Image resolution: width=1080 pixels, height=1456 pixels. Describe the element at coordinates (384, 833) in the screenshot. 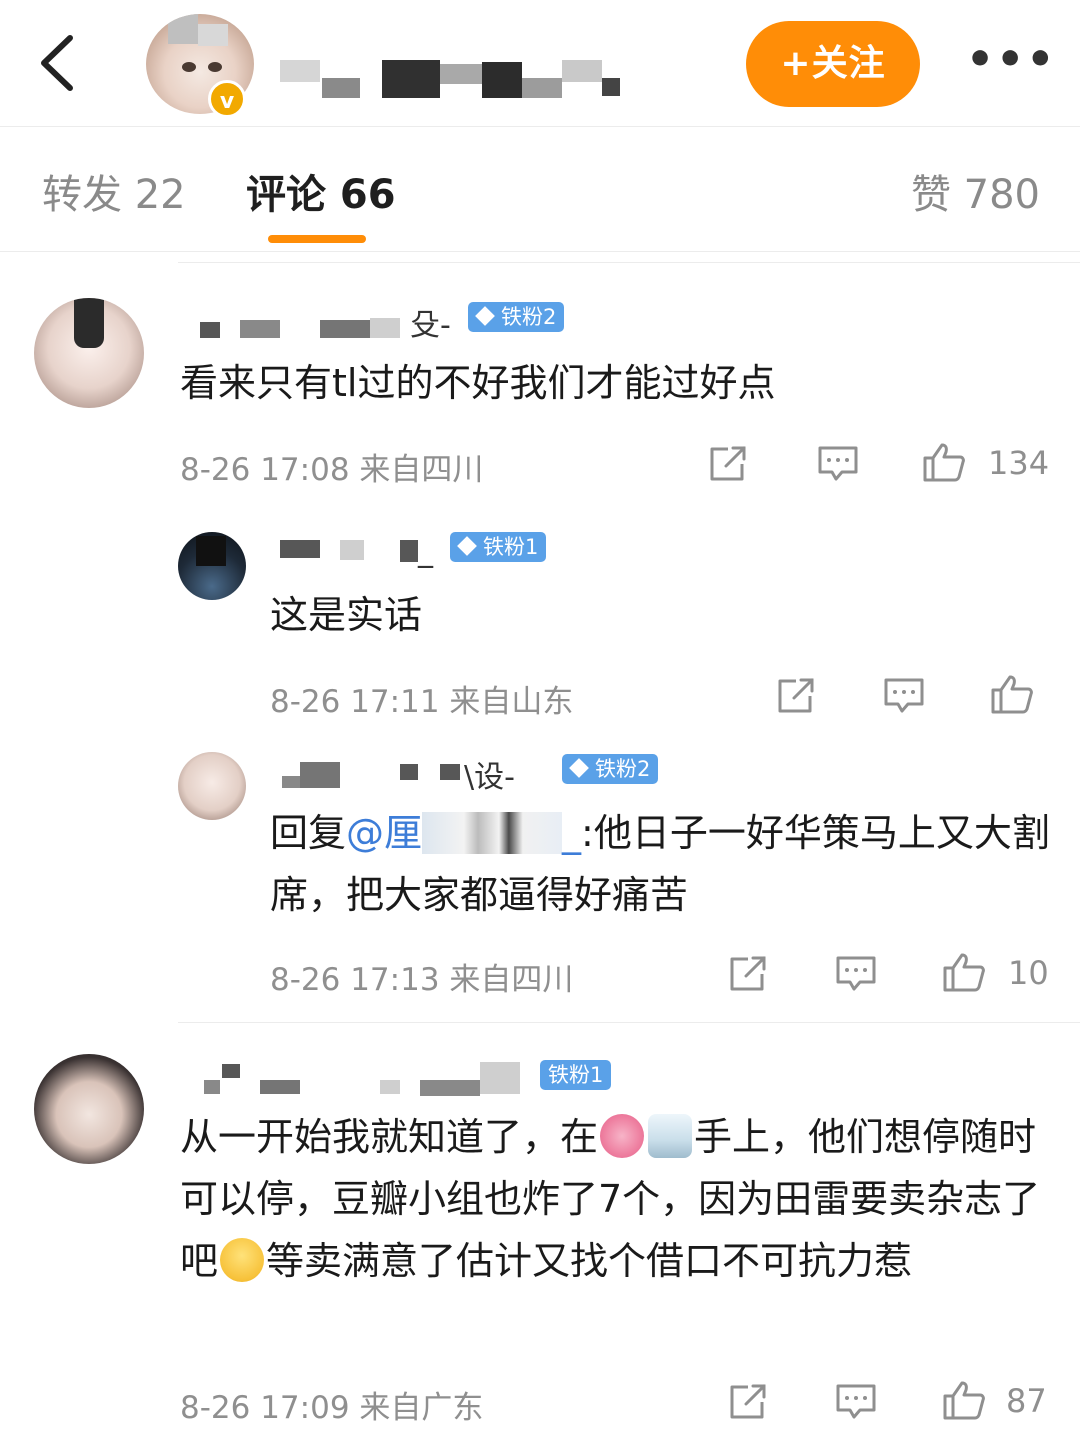

I see `mention-link: @厘` at that location.